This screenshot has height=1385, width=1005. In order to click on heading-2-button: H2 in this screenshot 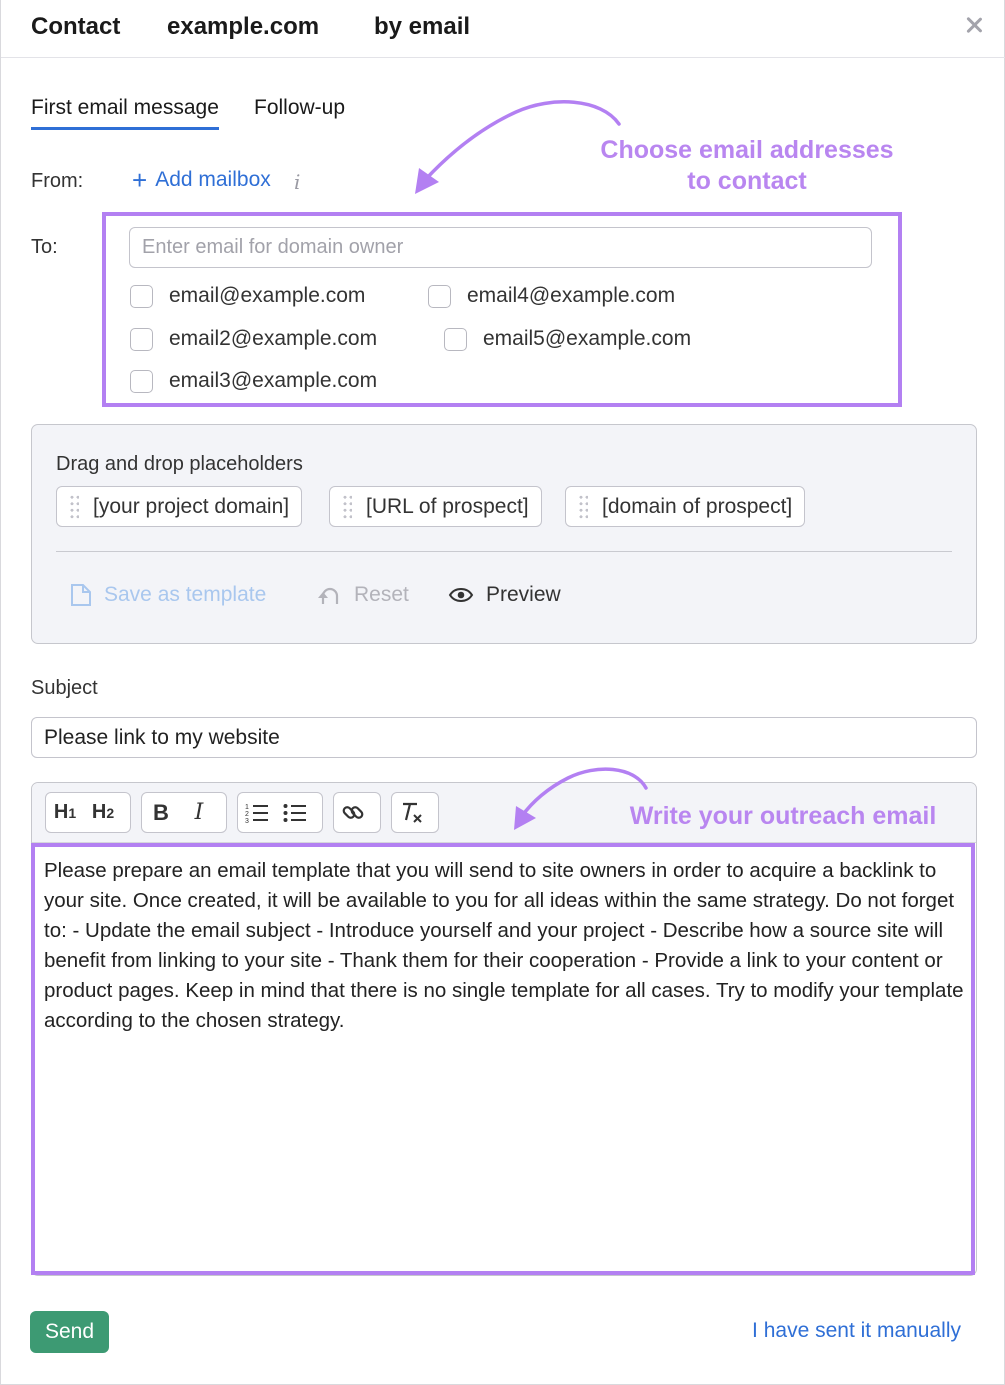, I will do `click(103, 812)`.